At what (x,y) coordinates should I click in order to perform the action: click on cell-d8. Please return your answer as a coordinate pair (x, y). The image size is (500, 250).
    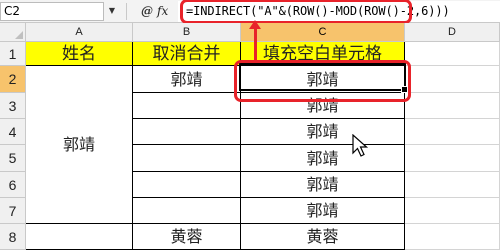
    Looking at the image, I should click on (452, 237).